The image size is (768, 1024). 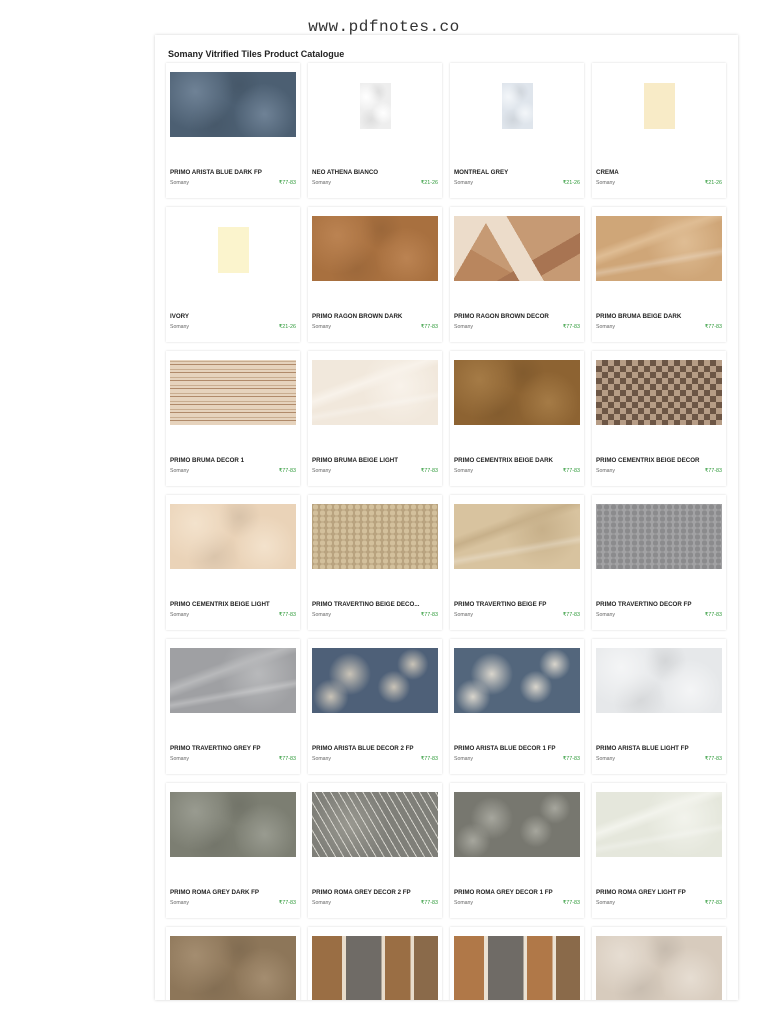 I want to click on product-card: PRIMO ROMA GREY LIGHT FP Somany ₹77-83, so click(x=659, y=850).